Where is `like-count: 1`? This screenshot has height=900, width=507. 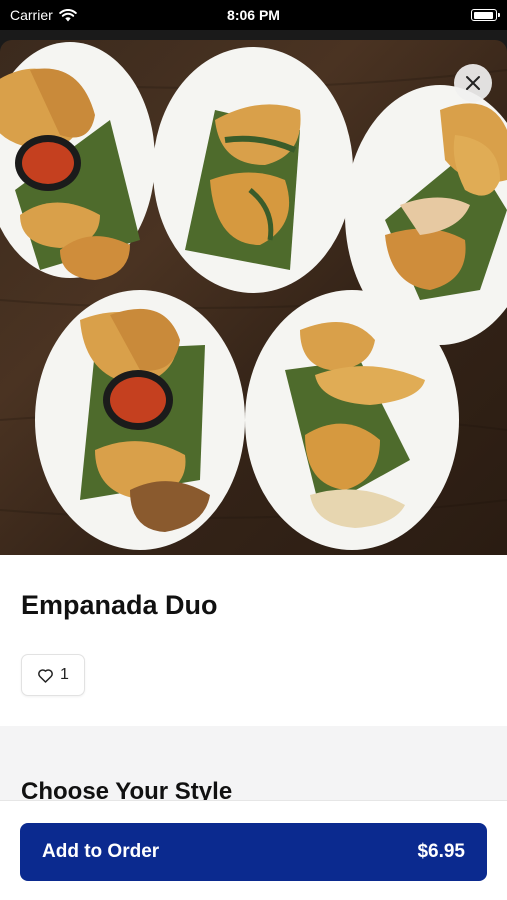 like-count: 1 is located at coordinates (64, 674).